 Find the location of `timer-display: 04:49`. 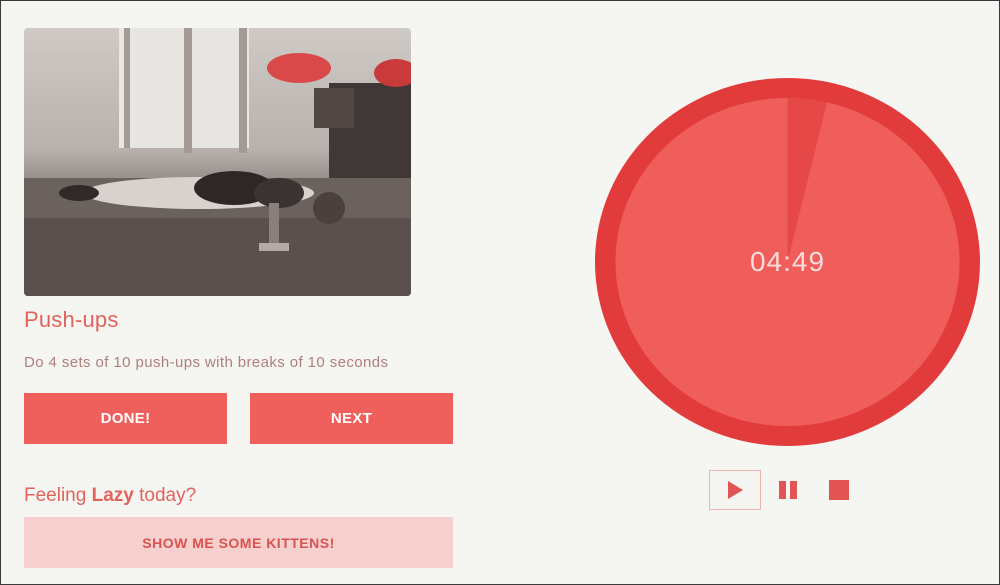

timer-display: 04:49 is located at coordinates (787, 261).